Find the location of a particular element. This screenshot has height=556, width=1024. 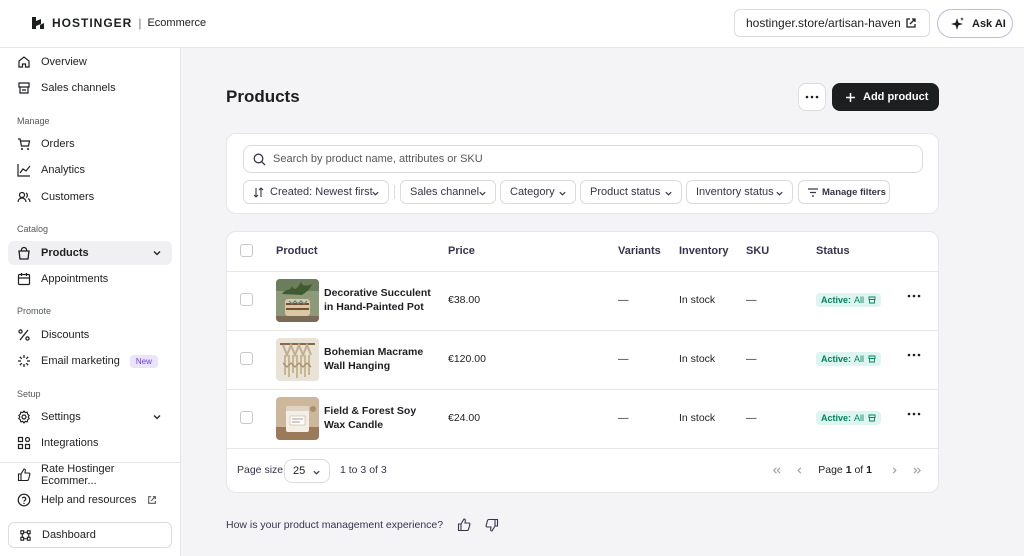

cart-icon is located at coordinates (24, 144).